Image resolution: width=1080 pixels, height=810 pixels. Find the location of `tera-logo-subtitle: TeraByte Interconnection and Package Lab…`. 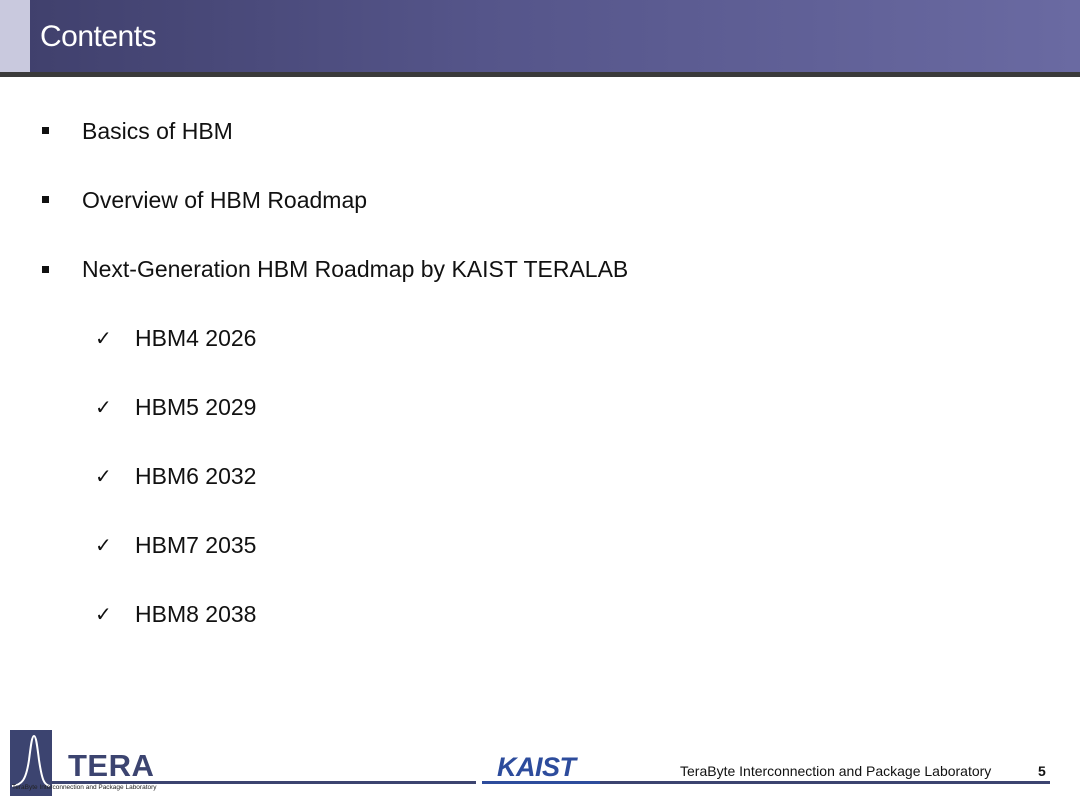

tera-logo-subtitle: TeraByte Interconnection and Package Lab… is located at coordinates (84, 787).